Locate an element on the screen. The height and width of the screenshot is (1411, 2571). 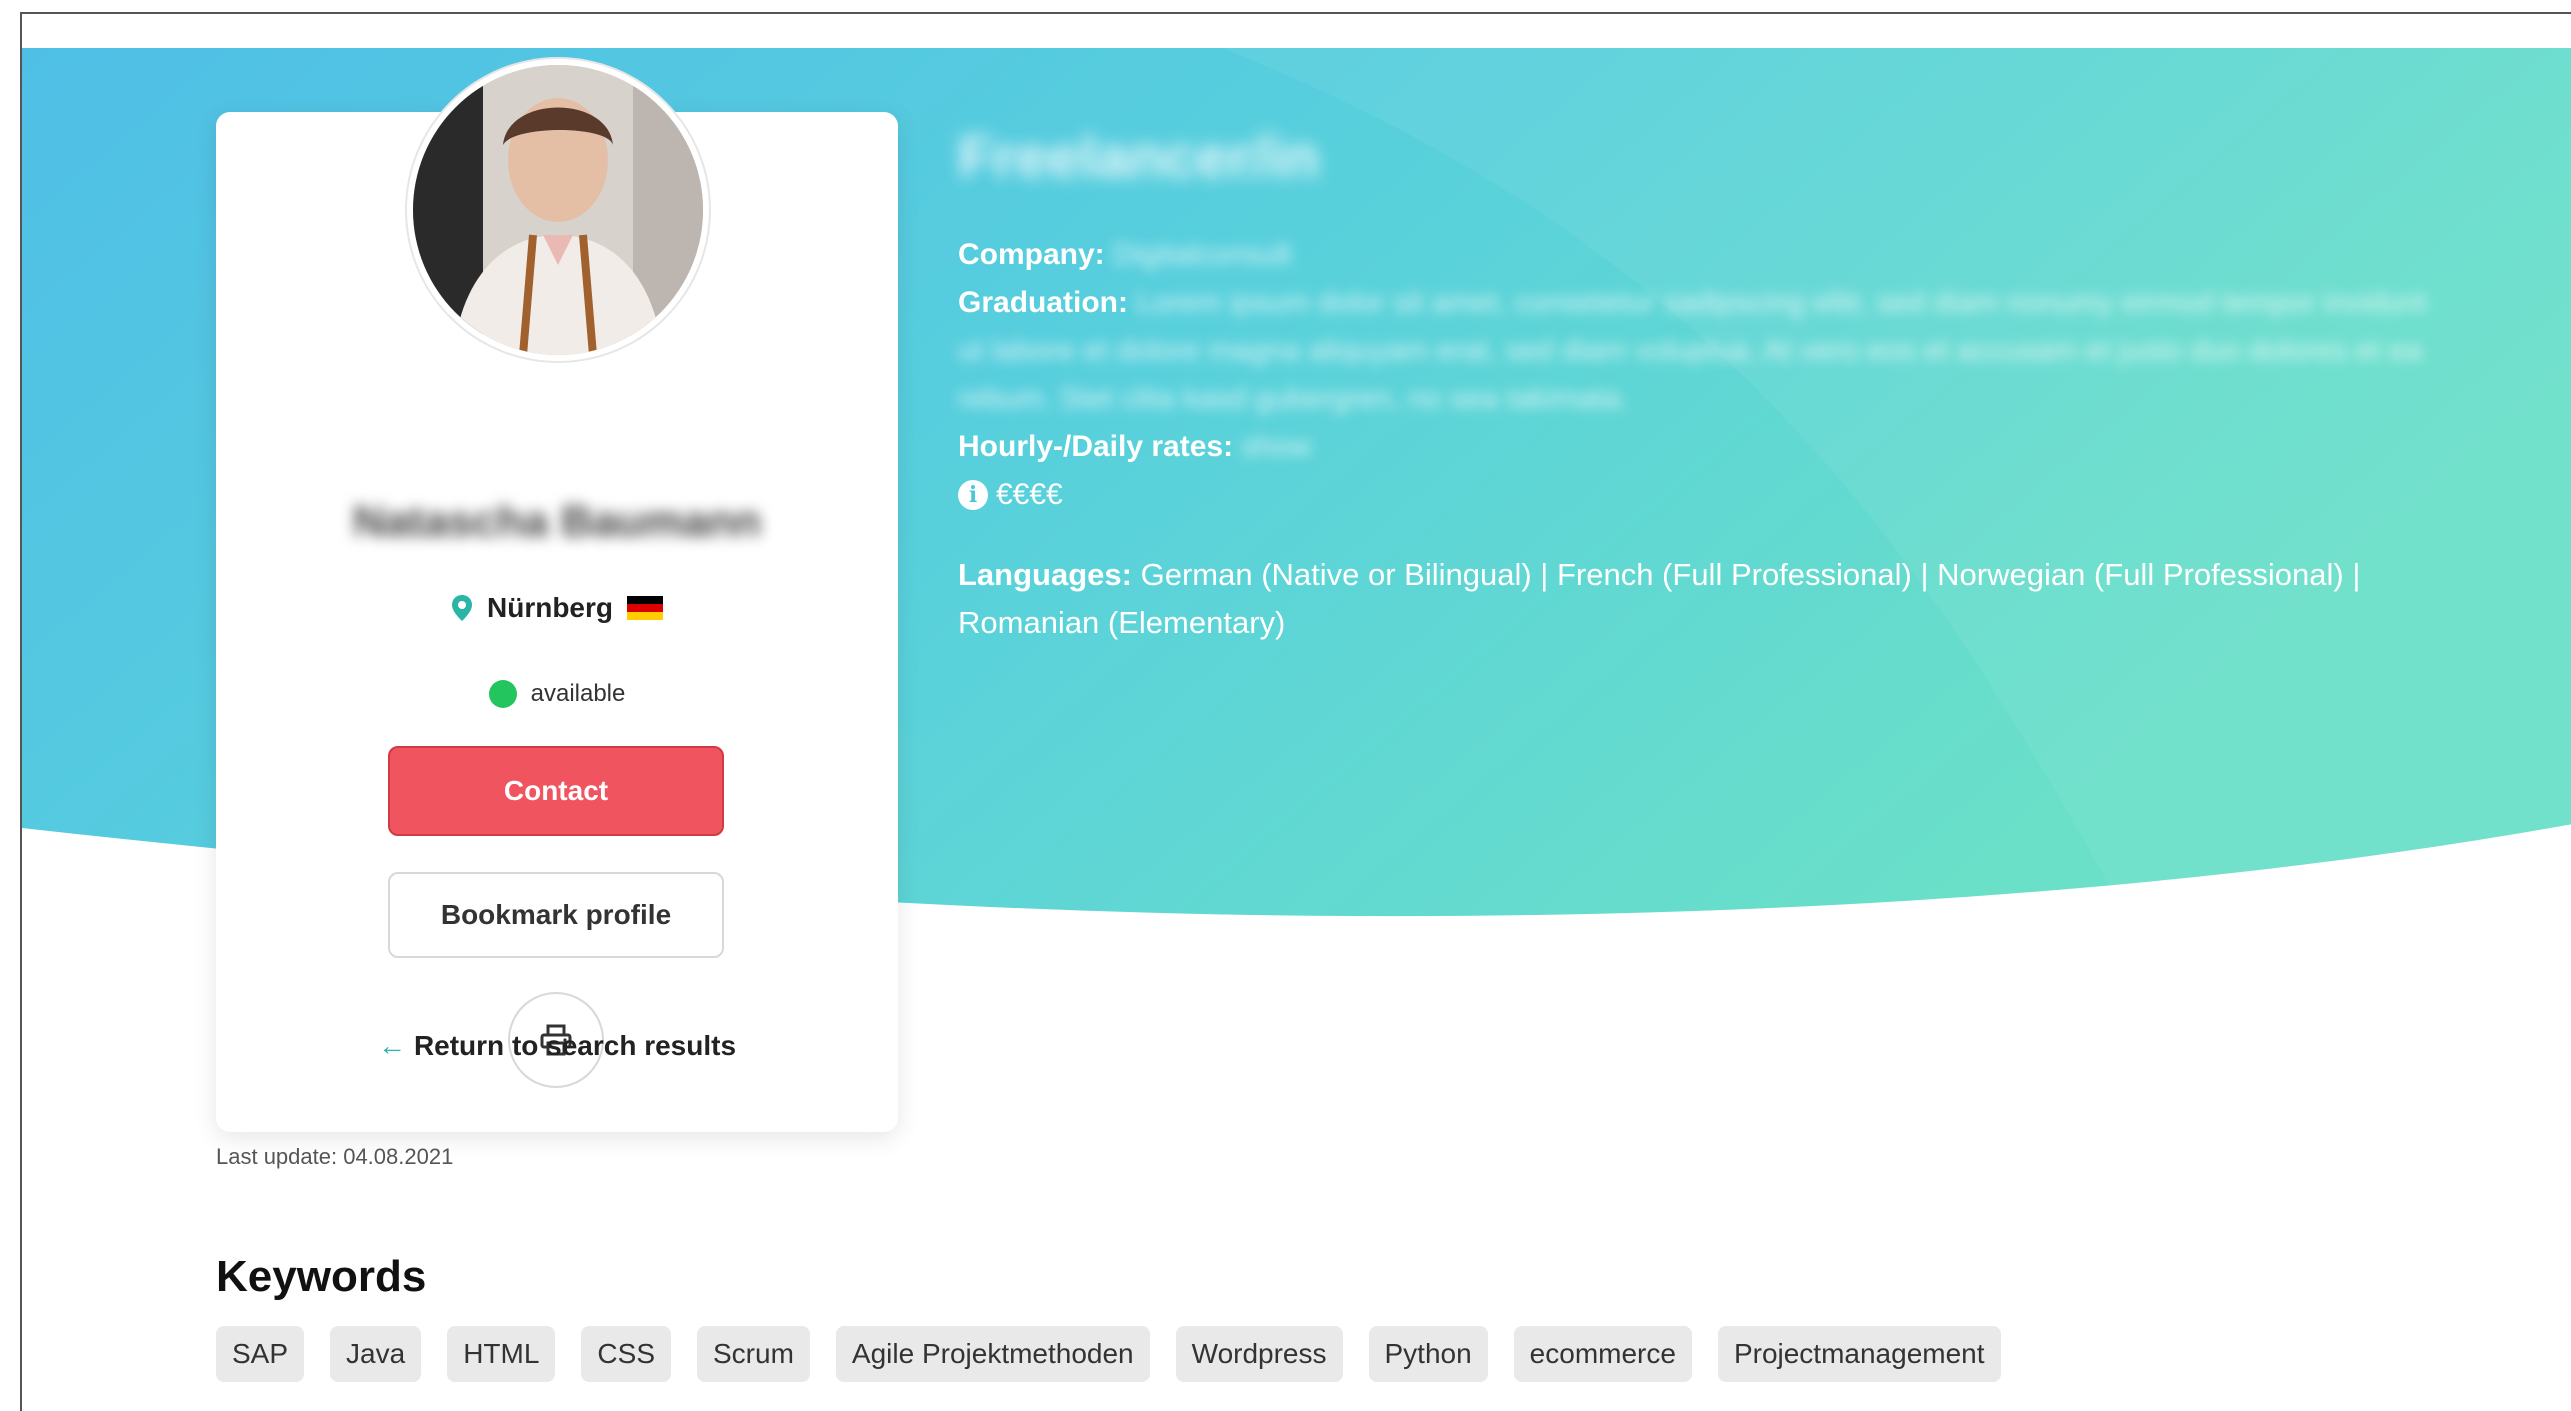
keyword-tag: Projectmanagement is located at coordinates (1859, 1354).